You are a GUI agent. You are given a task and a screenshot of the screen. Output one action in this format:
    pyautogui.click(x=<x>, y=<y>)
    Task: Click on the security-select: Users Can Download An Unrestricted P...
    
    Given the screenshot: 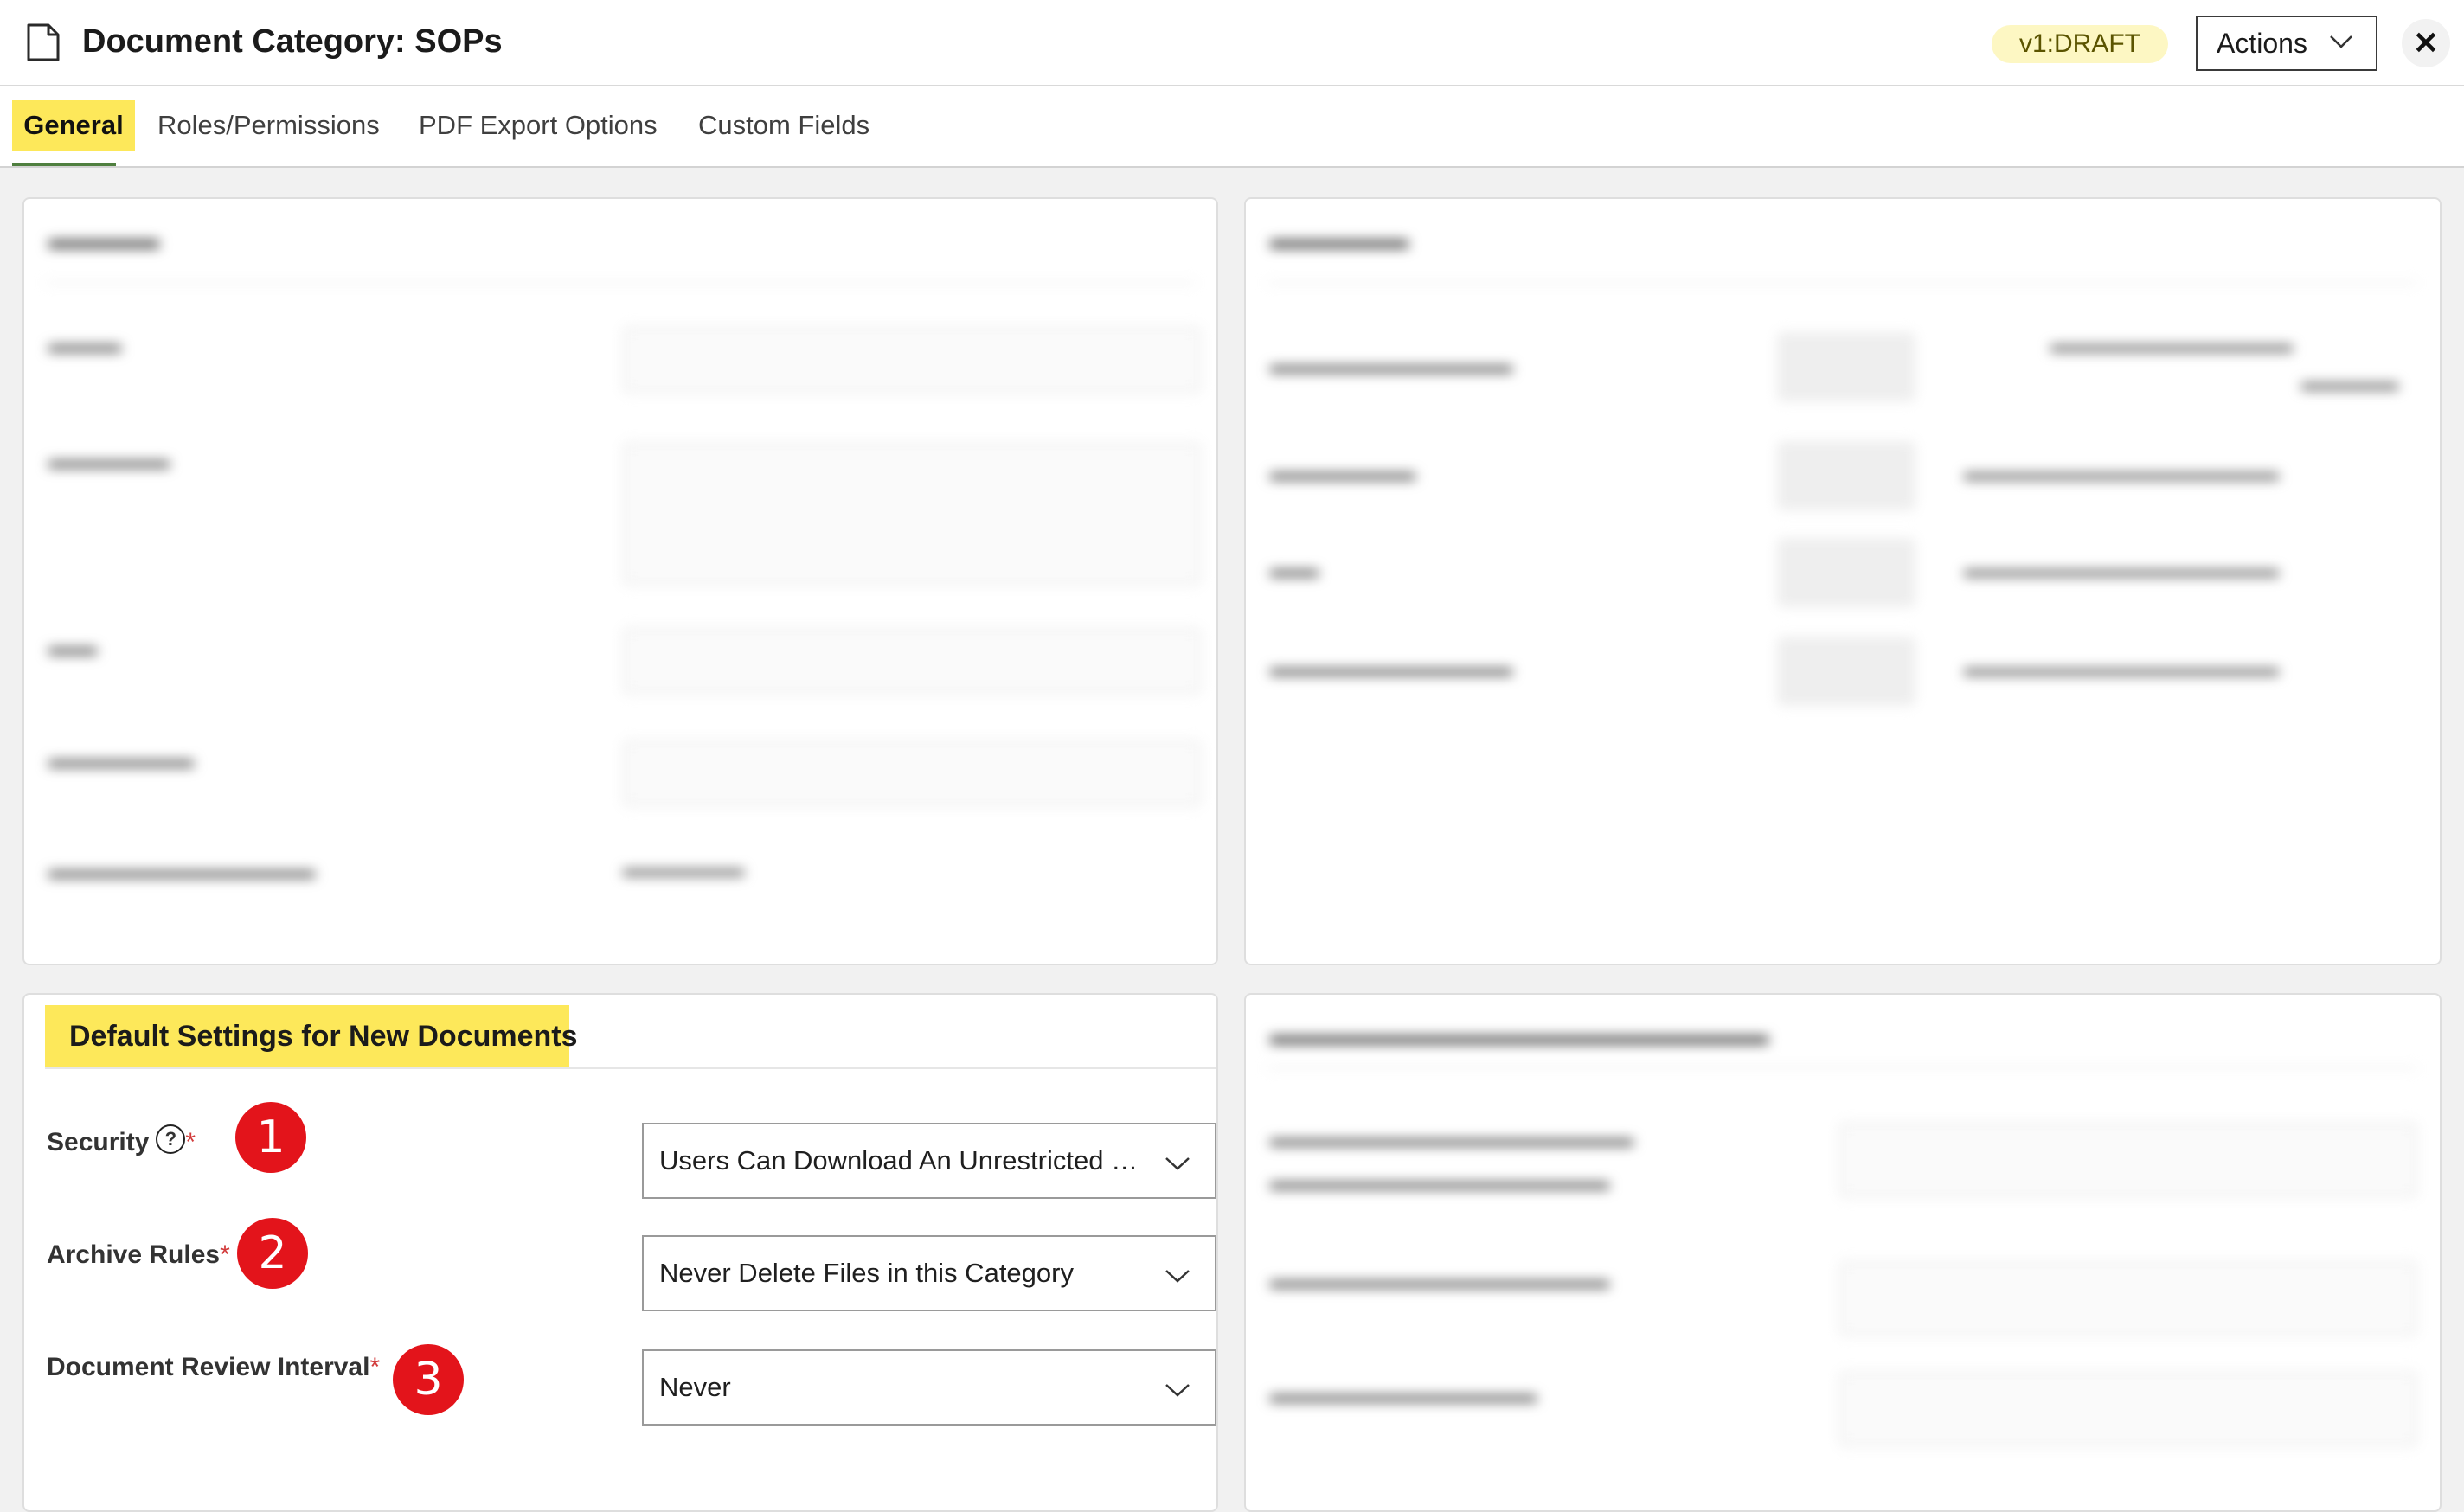 What is the action you would take?
    pyautogui.click(x=929, y=1161)
    